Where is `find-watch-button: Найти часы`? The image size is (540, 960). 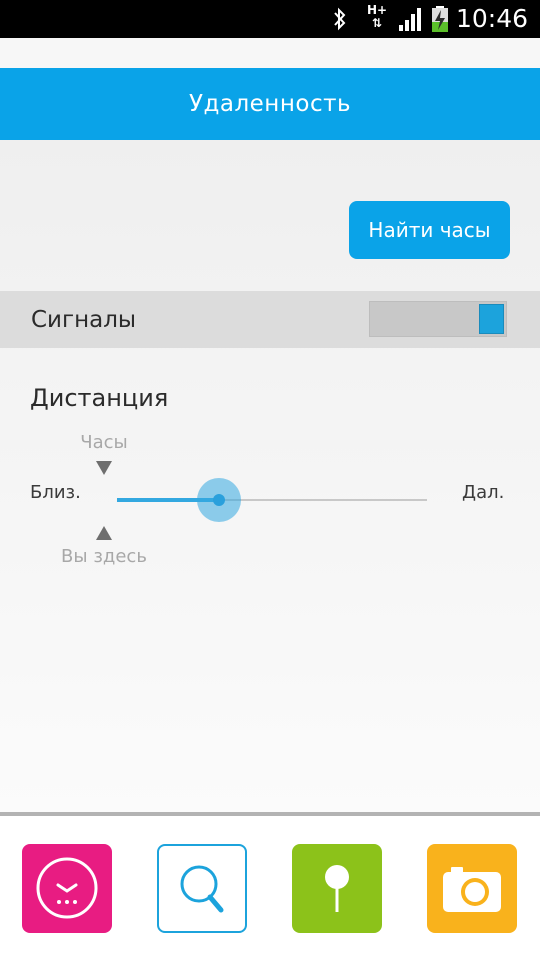 find-watch-button: Найти часы is located at coordinates (429, 230).